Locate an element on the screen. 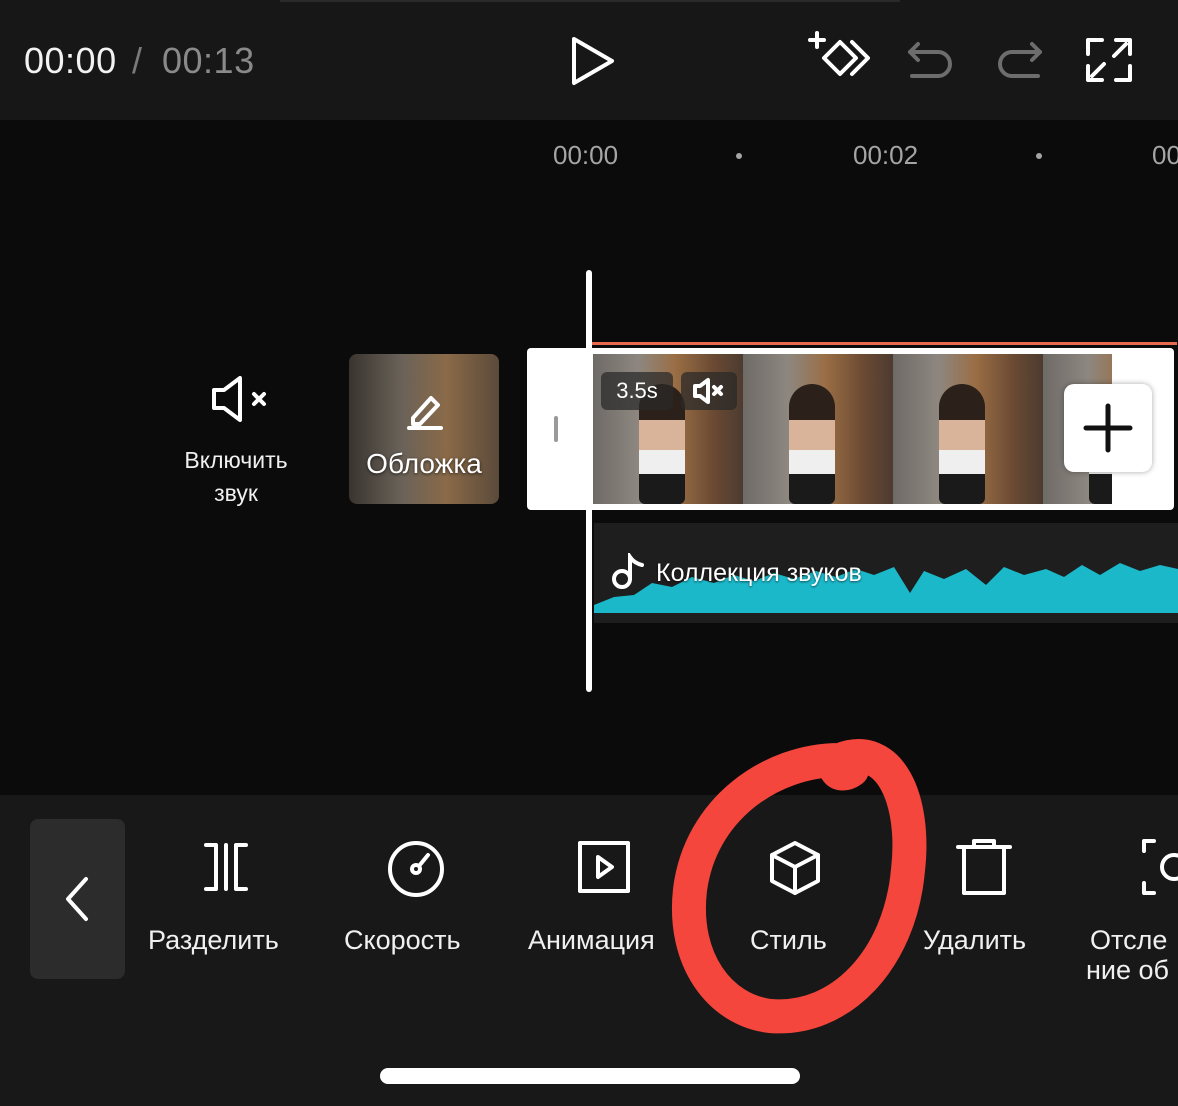  clip-muted-badge is located at coordinates (709, 391).